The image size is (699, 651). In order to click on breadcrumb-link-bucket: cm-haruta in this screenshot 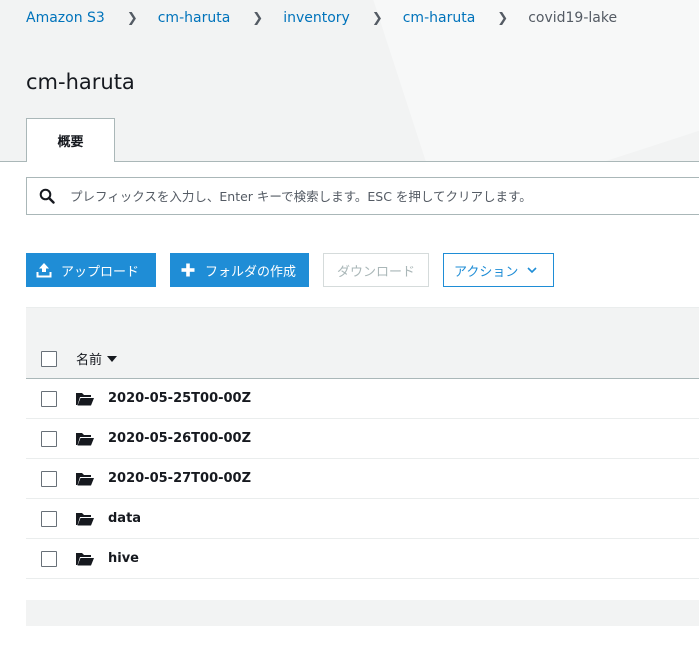, I will do `click(194, 18)`.